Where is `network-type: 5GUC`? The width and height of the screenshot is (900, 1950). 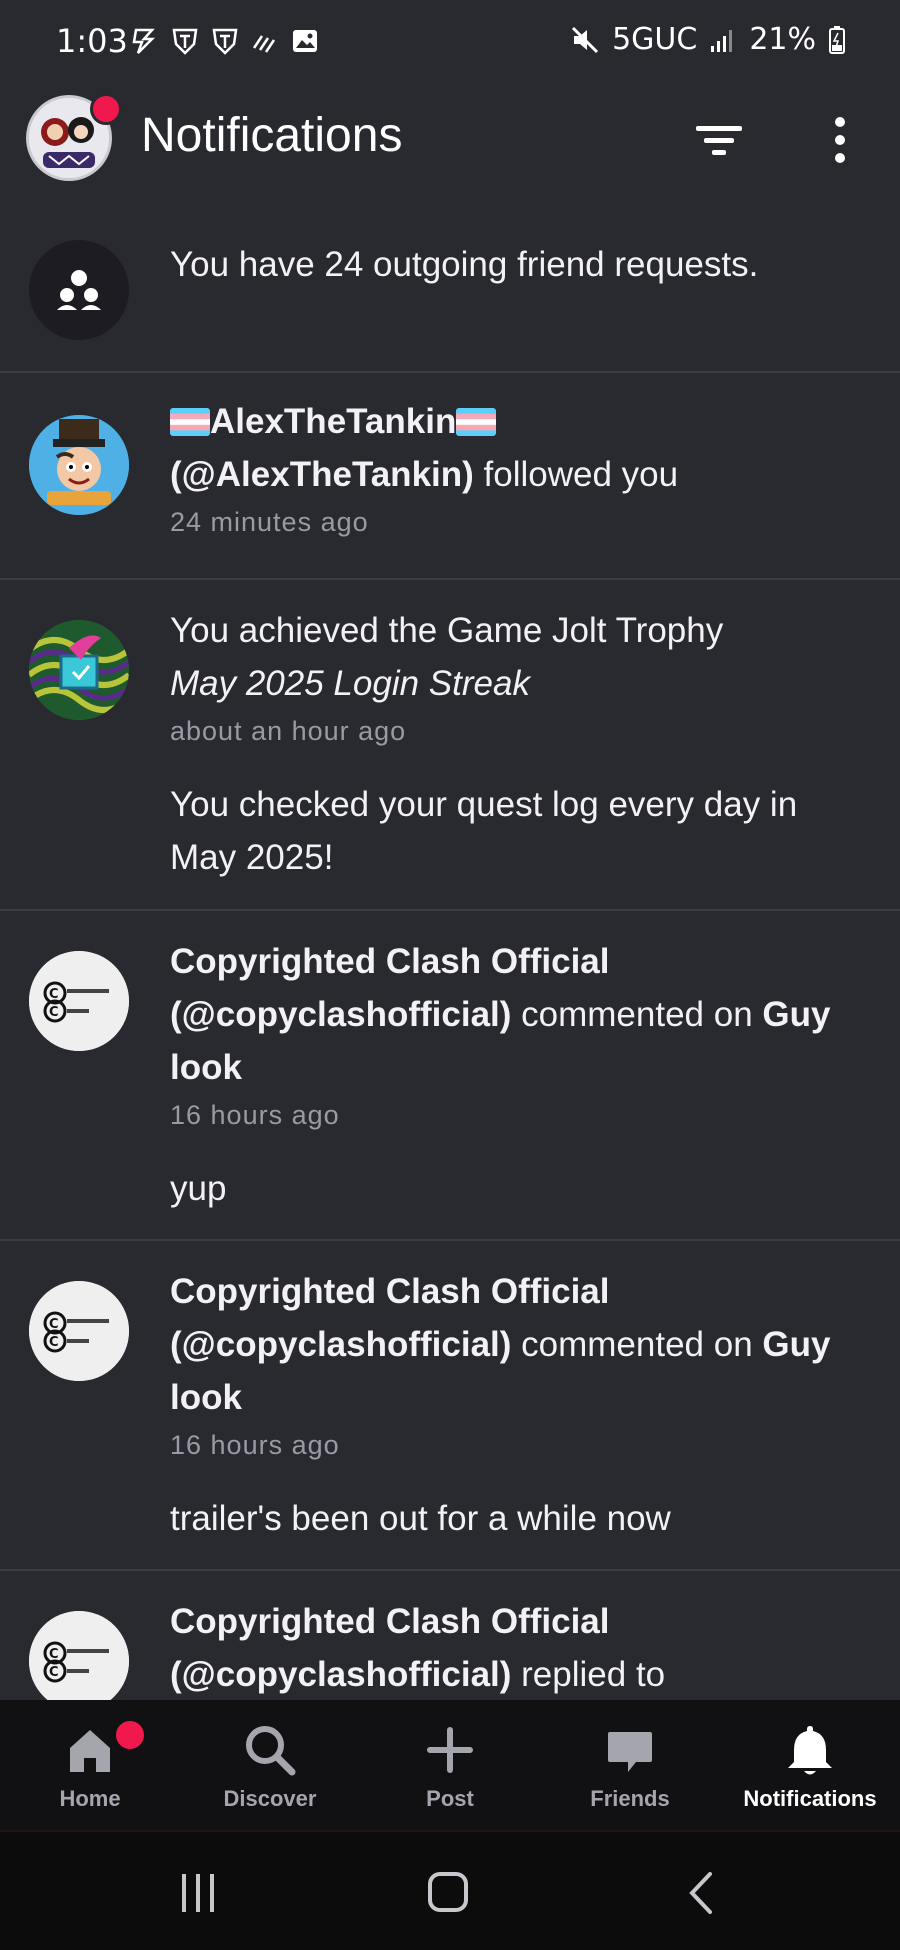 network-type: 5GUC is located at coordinates (655, 39).